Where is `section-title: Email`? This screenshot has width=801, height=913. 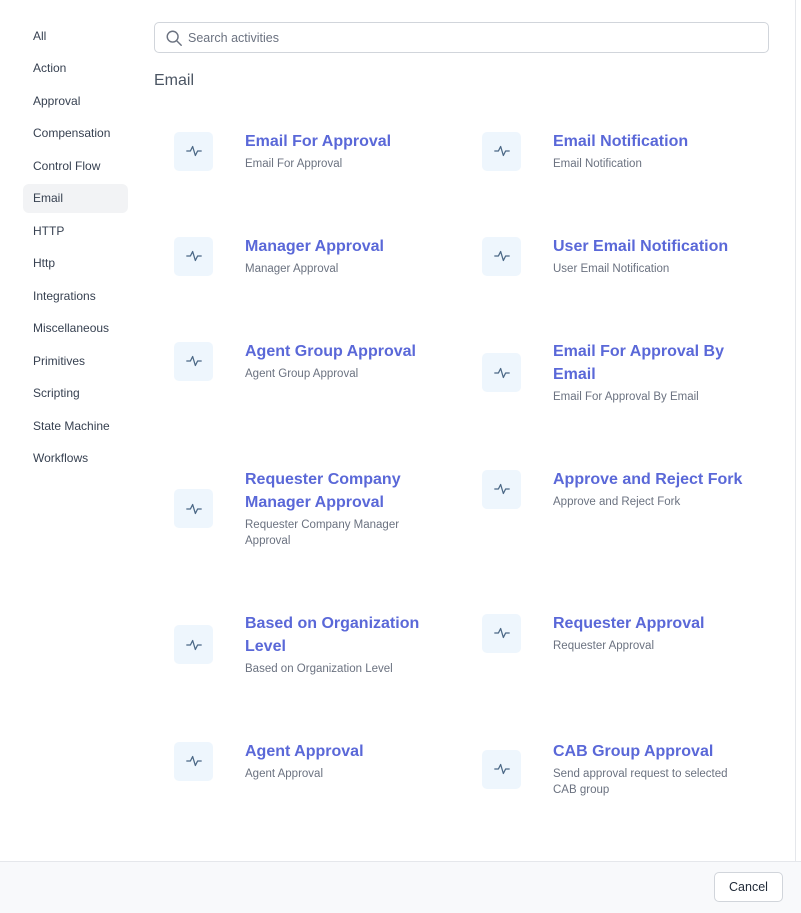 section-title: Email is located at coordinates (174, 80).